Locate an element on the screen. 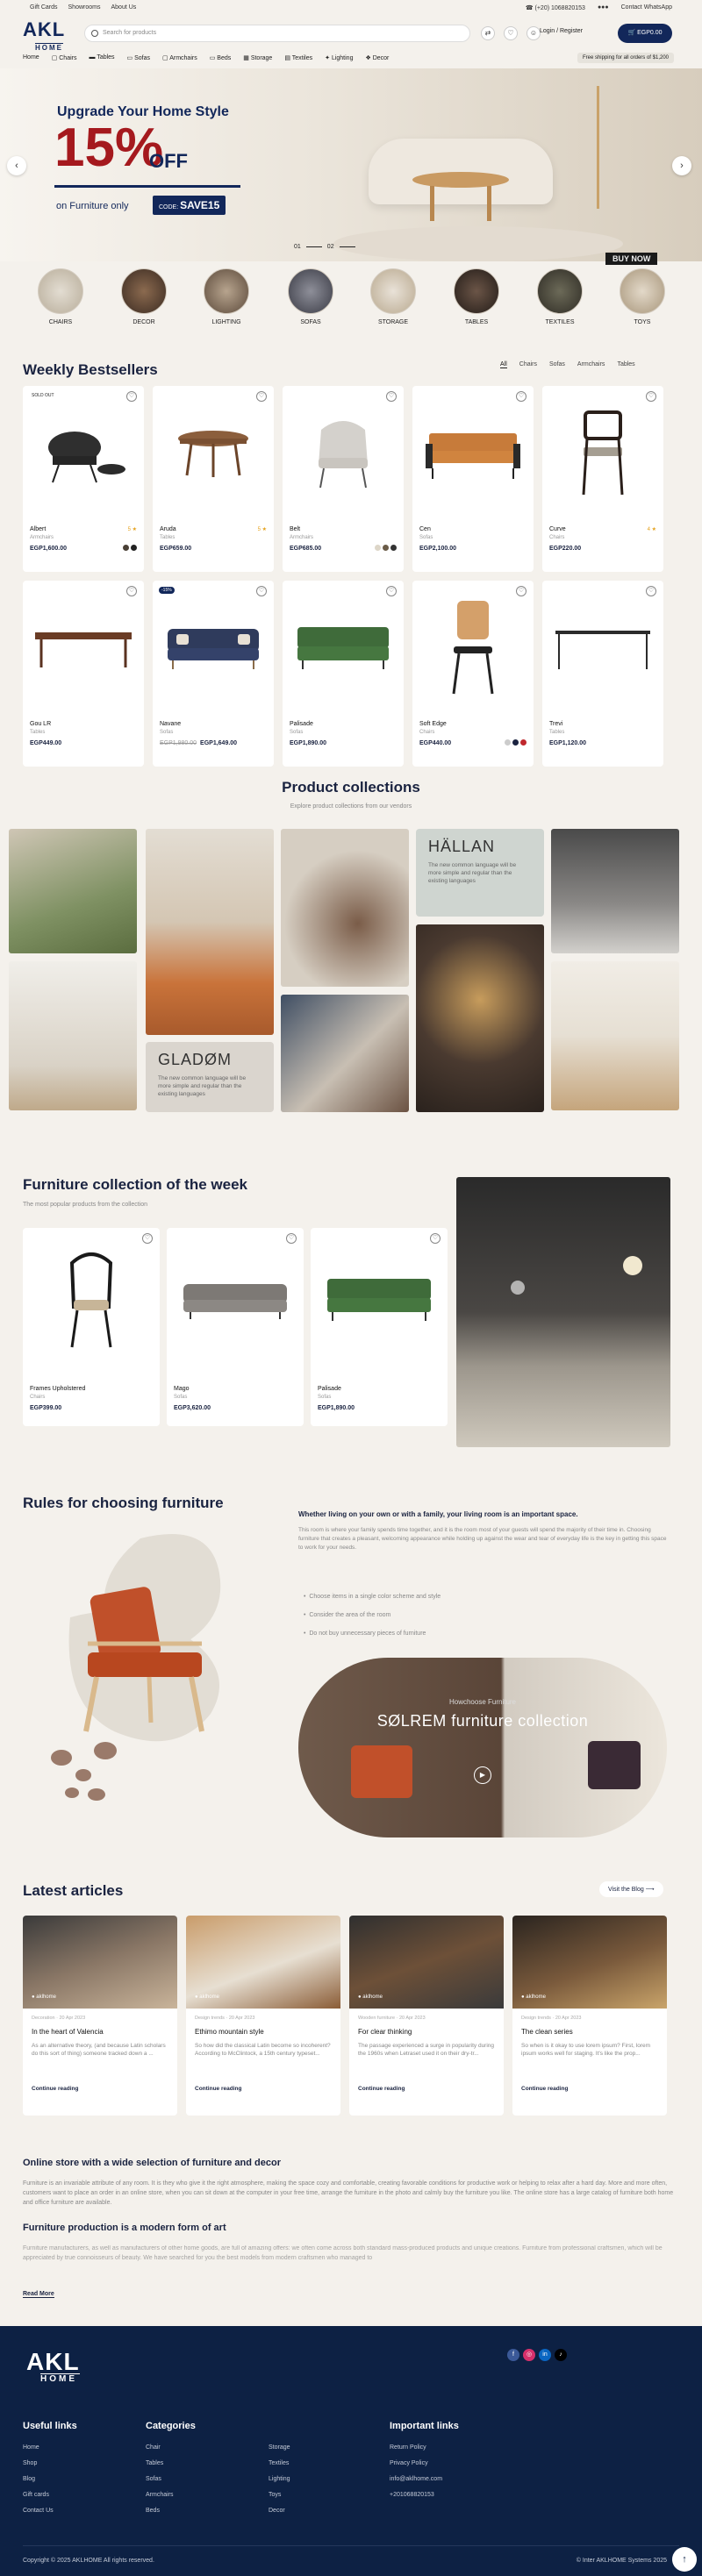 The height and width of the screenshot is (2576, 702). footer-link: Contact Us is located at coordinates (38, 2511).